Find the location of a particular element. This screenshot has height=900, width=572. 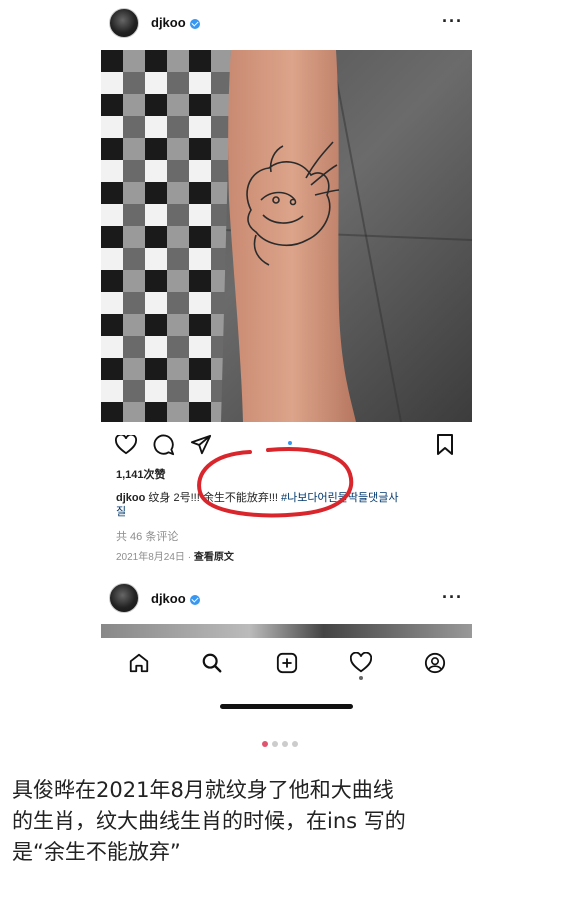

caption-hashtag-cont: 질 is located at coordinates (121, 512).